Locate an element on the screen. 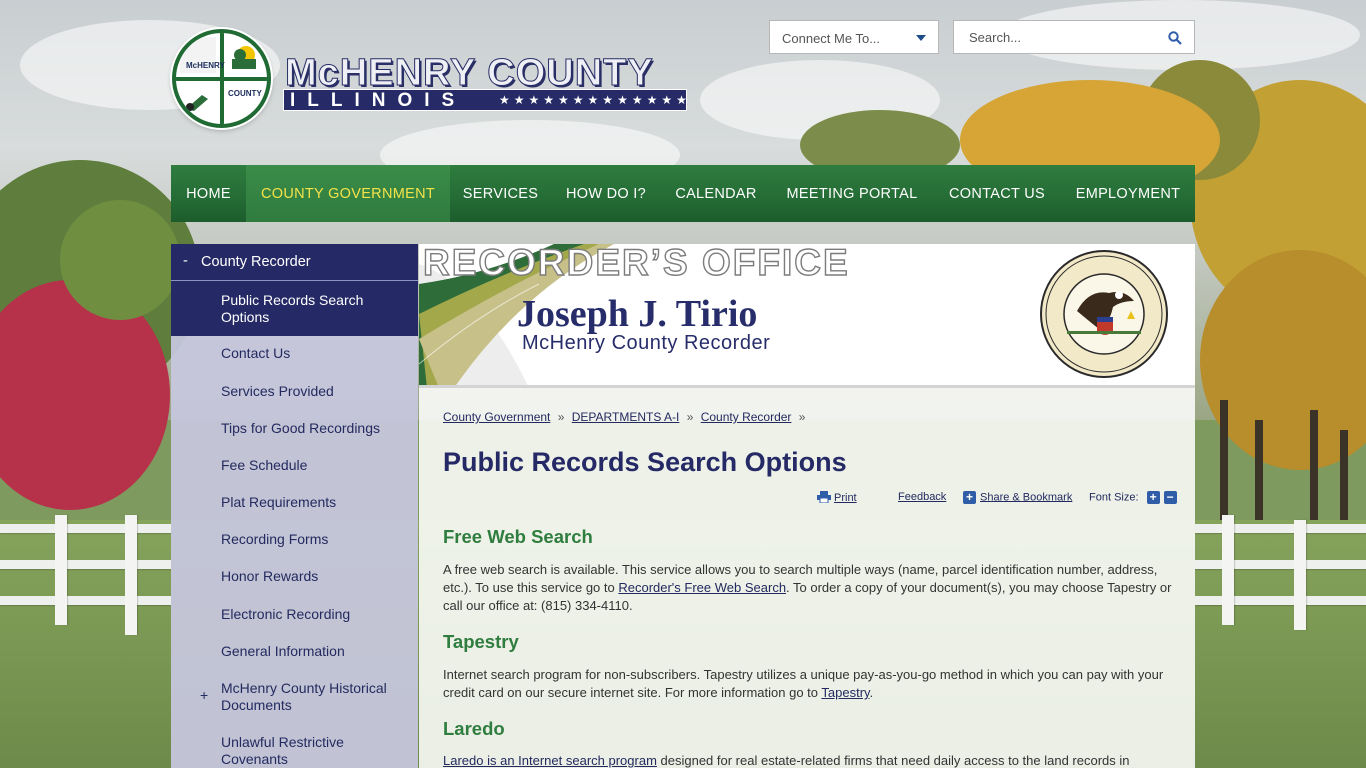 The image size is (1366, 768). share-tool: + Share & Bookmark is located at coordinates (1017, 497).